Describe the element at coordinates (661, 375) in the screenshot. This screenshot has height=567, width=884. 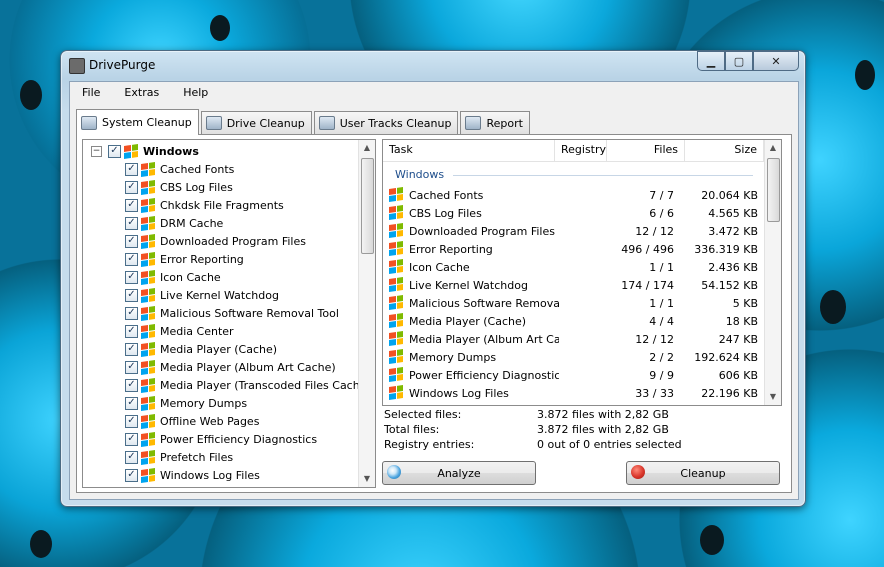
I see `row-files: 9 / 9` at that location.